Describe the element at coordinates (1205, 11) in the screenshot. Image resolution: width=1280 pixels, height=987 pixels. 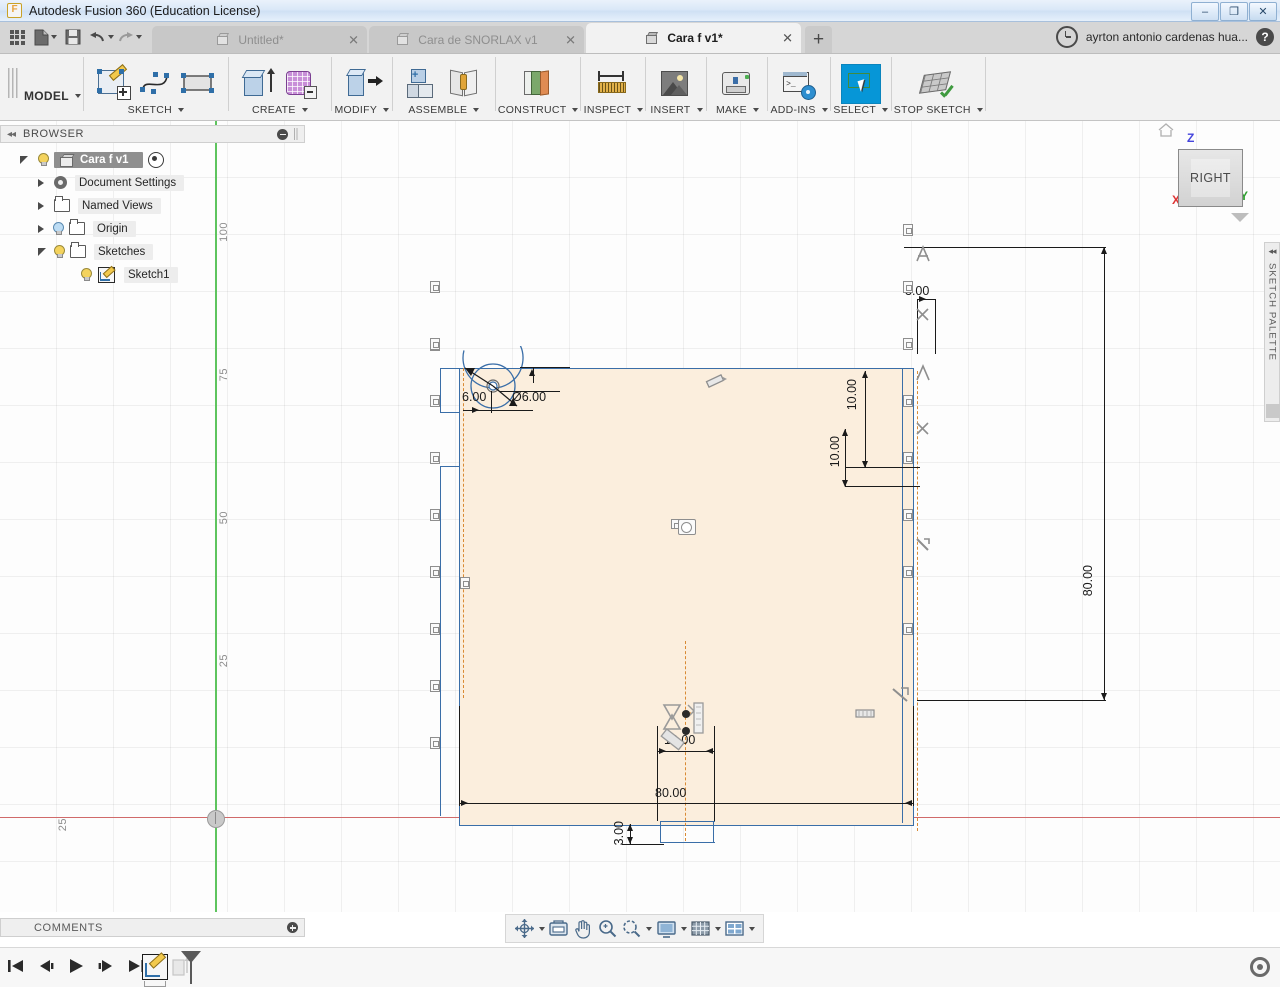
I see `minimize-button: –` at that location.